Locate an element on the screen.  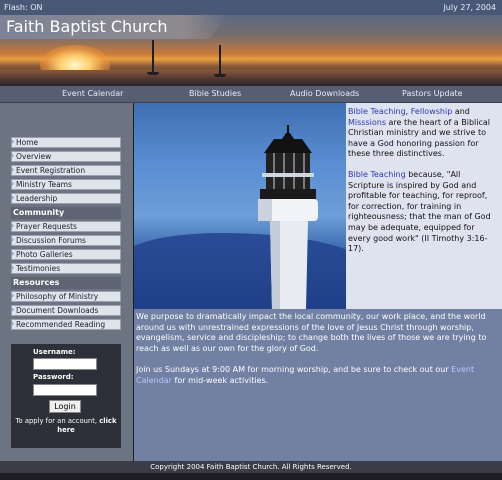
nav-pastors-update: Pastors Update is located at coordinates (432, 93).